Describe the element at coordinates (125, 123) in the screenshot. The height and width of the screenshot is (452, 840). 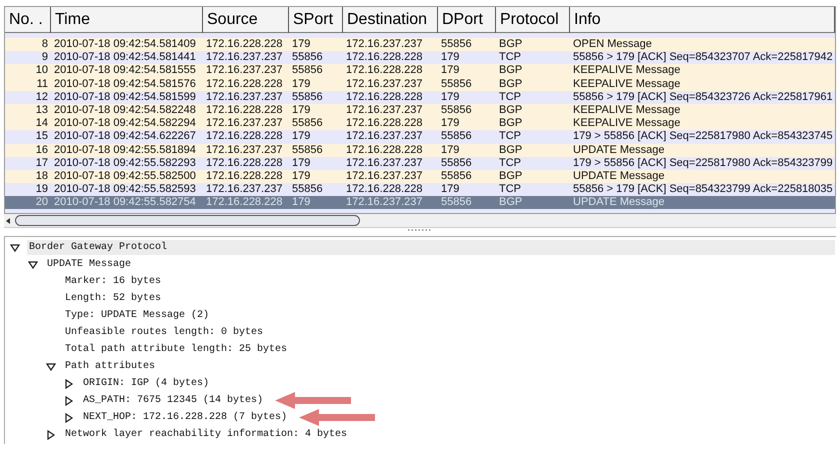
I see `table-cell-text: 2010-07-18 09:42:54.582294` at that location.